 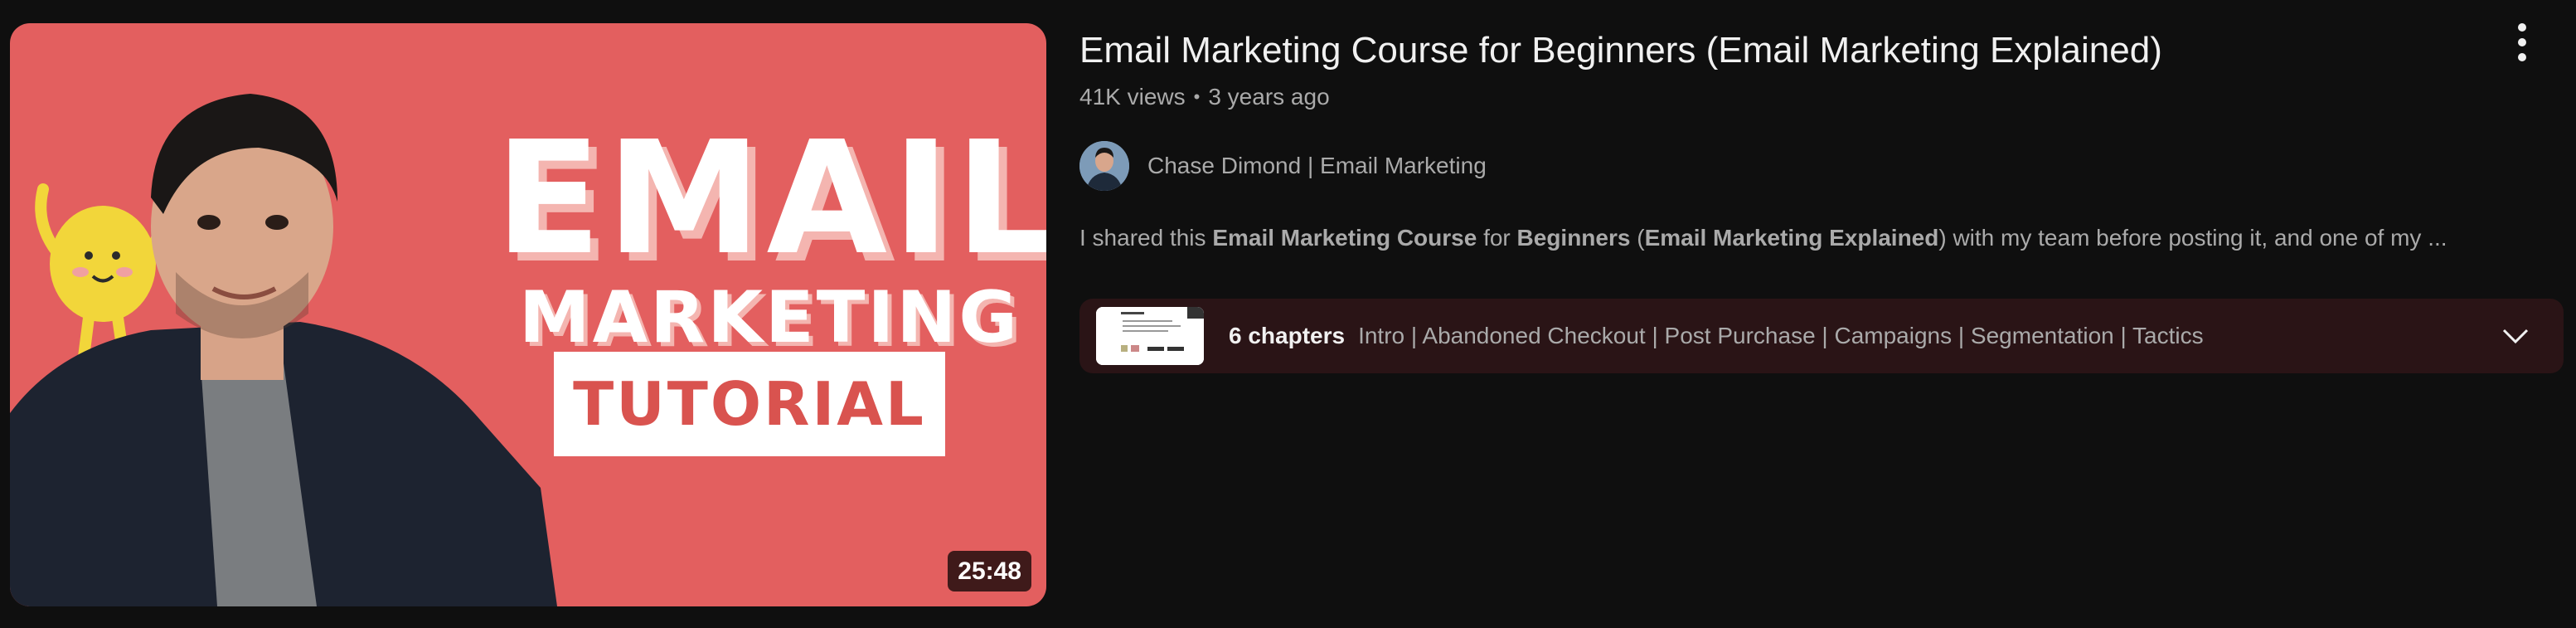 What do you see at coordinates (769, 317) in the screenshot?
I see `thumbnail-text-marketing: MARKETING` at bounding box center [769, 317].